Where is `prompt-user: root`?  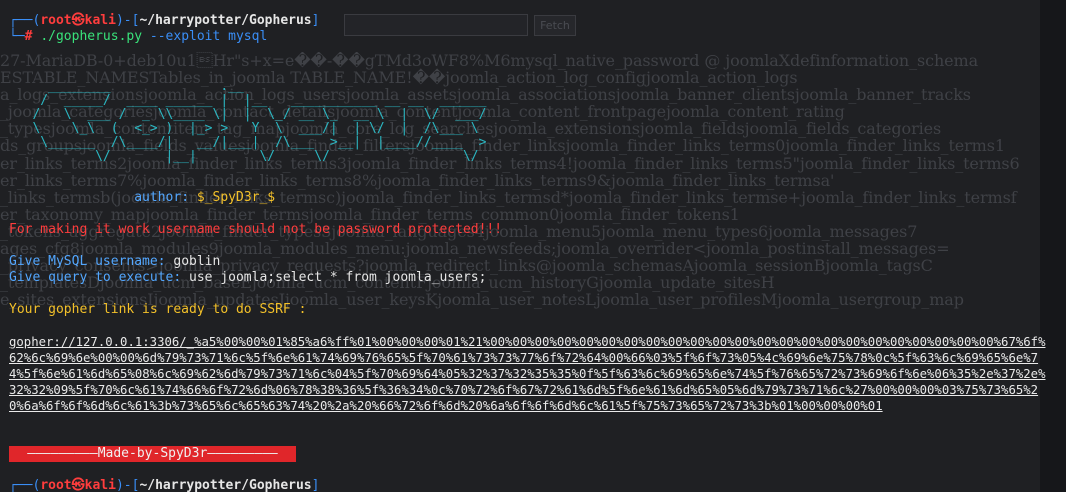 prompt-user: root is located at coordinates (56, 20).